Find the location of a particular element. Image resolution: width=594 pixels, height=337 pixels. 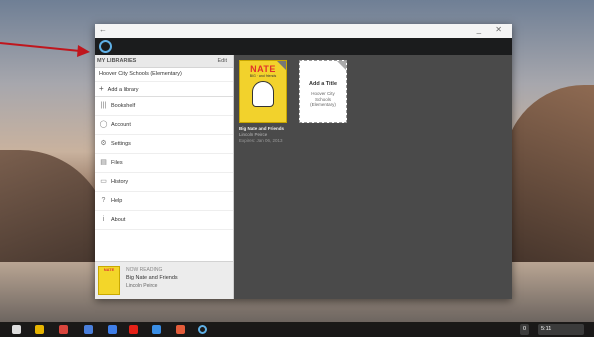

files-icon: ▤ is located at coordinates (103, 162).